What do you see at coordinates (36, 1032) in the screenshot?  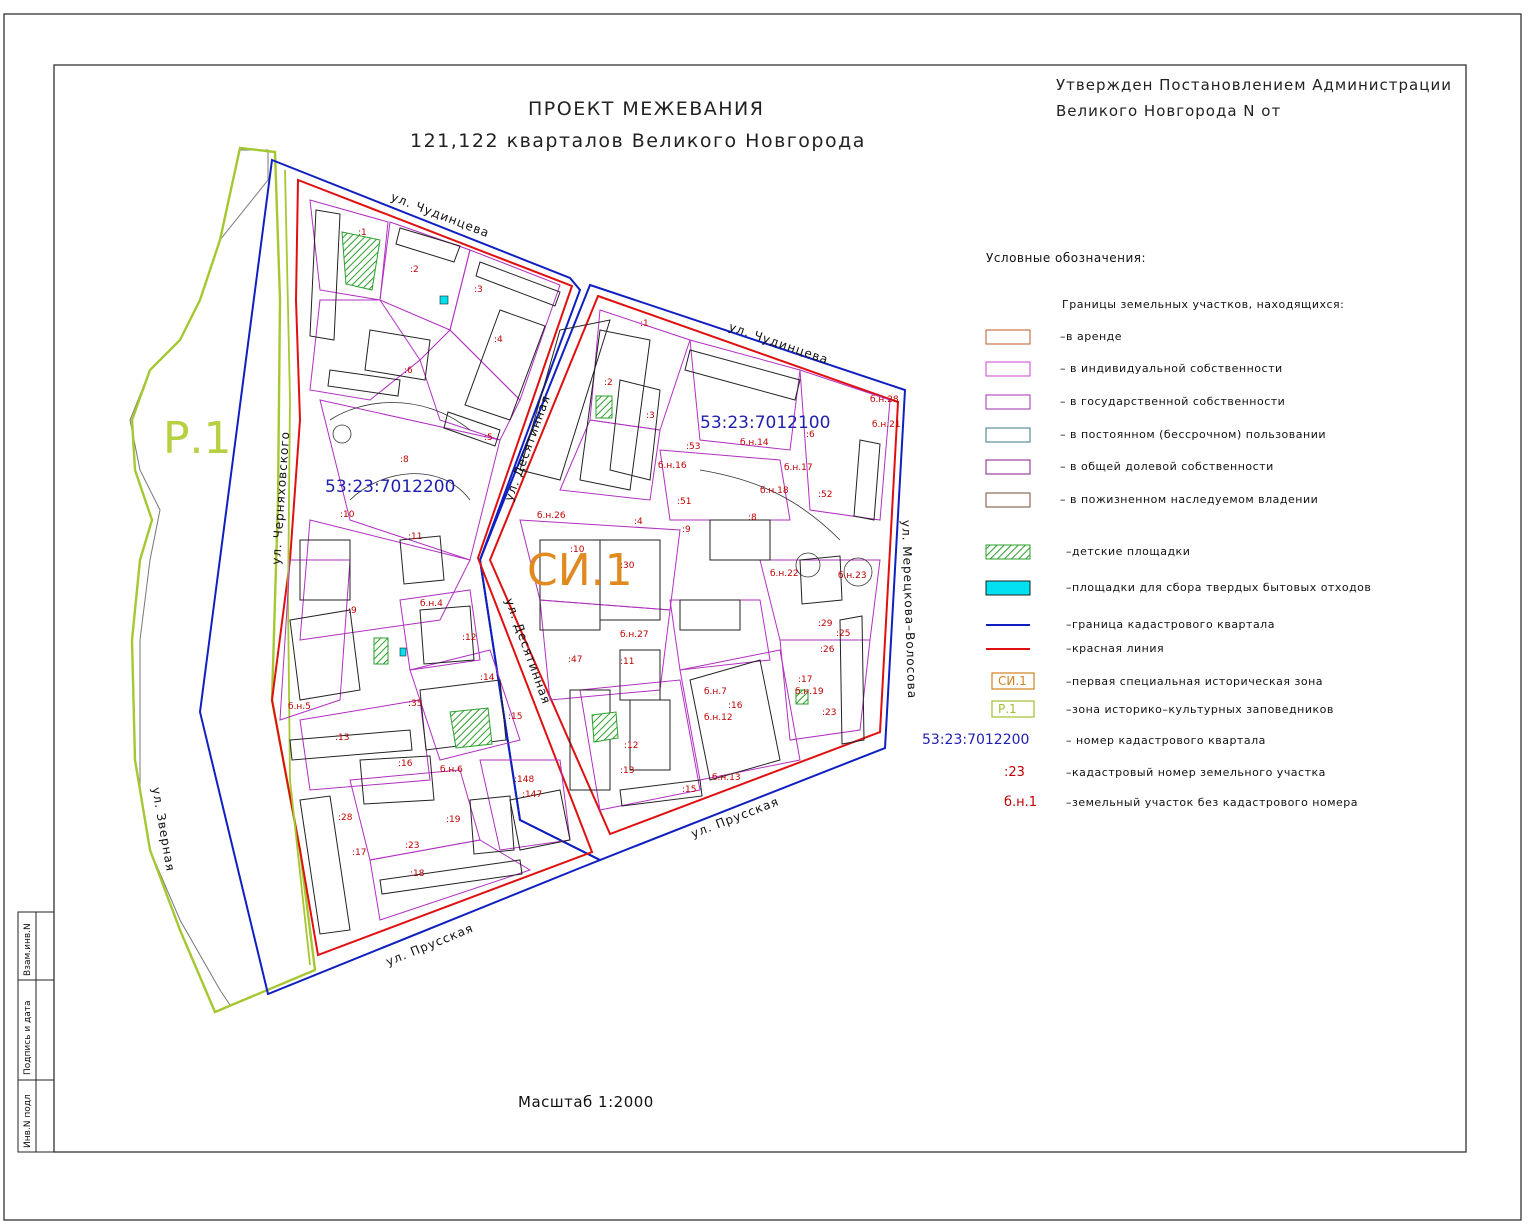 I see `side-stamp: Инв.N подл Подпись и дата Взам.инв.N` at bounding box center [36, 1032].